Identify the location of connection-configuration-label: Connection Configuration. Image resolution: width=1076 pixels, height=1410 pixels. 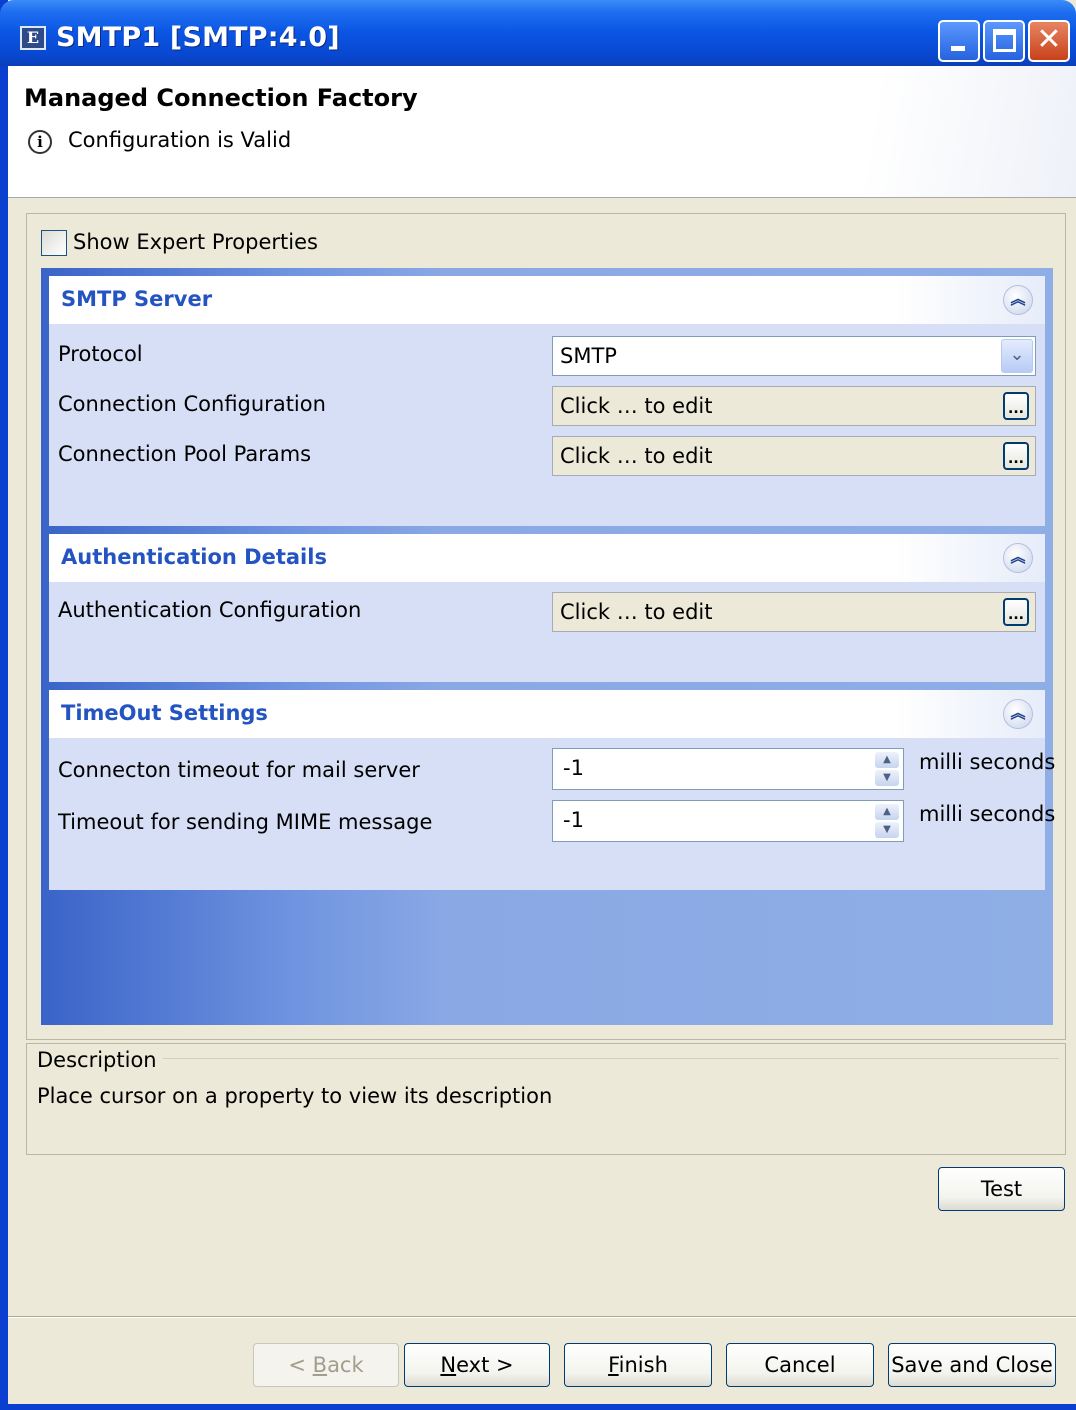
(192, 404).